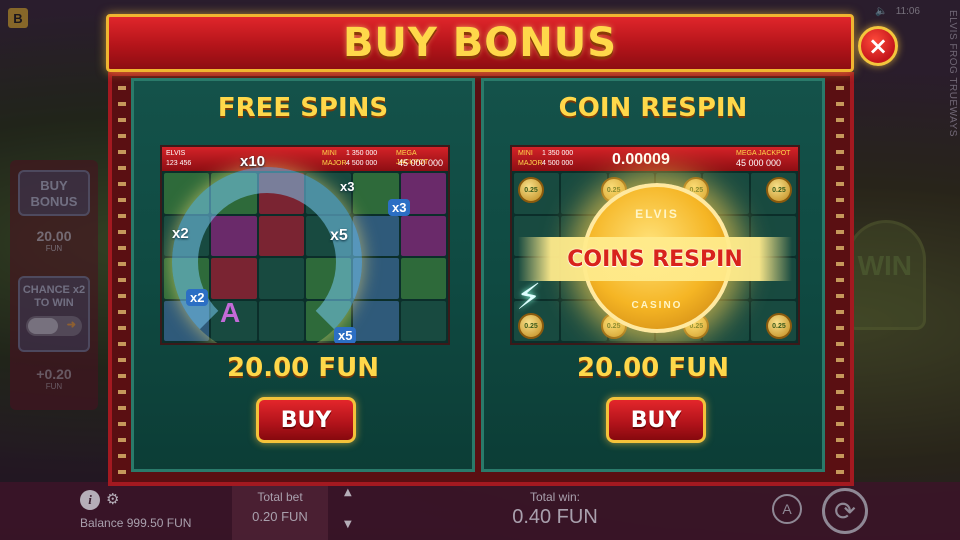 This screenshot has height=540, width=960. I want to click on total-bet-value: 0.20 FUN, so click(280, 516).